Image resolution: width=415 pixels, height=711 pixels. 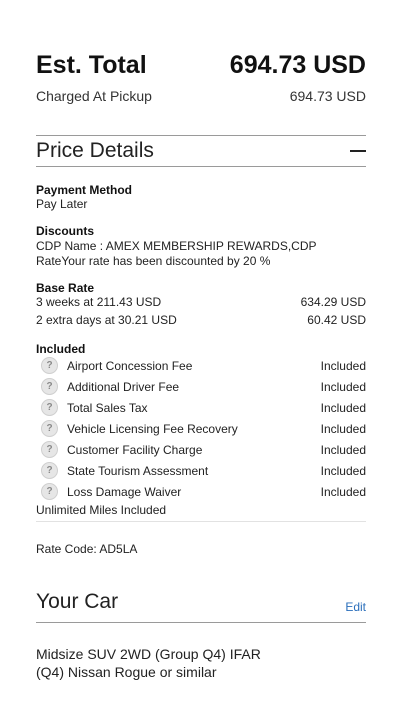 I want to click on edit-car-link: Edit, so click(x=355, y=607).